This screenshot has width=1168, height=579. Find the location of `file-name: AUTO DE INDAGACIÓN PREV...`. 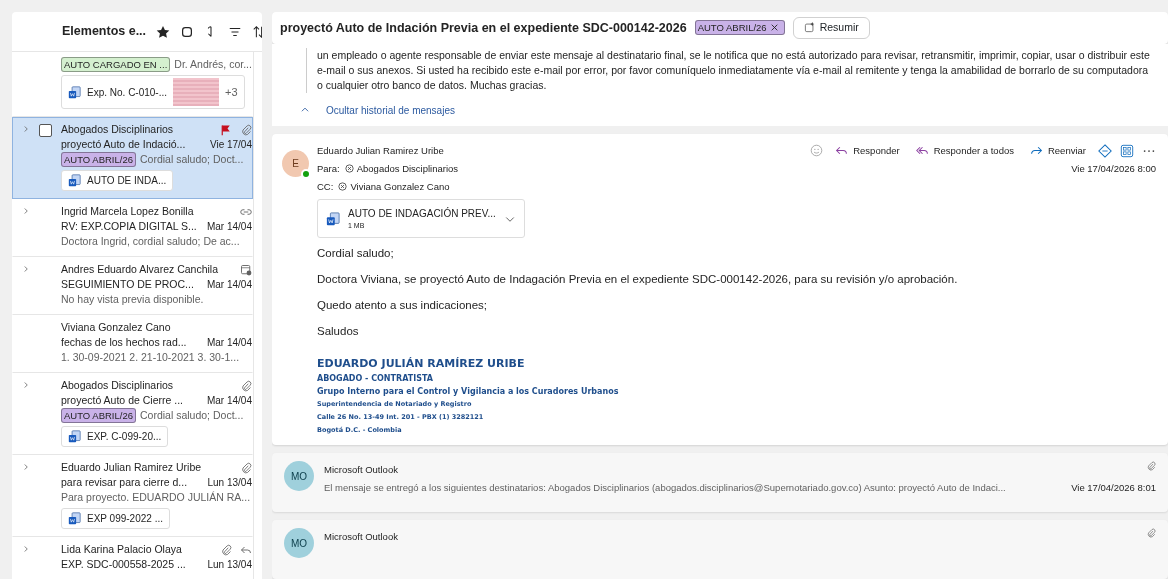

file-name: AUTO DE INDAGACIÓN PREV... is located at coordinates (422, 213).